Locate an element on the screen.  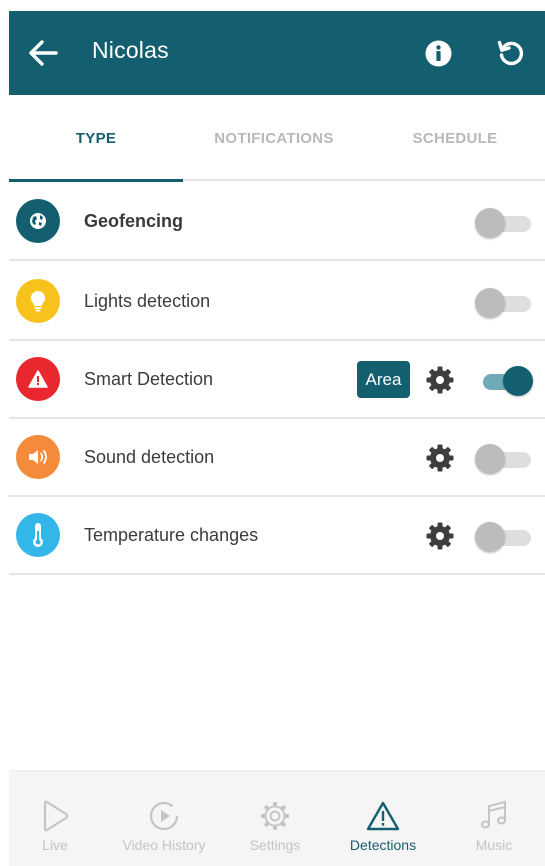
lights-detection-toggle is located at coordinates (504, 303).